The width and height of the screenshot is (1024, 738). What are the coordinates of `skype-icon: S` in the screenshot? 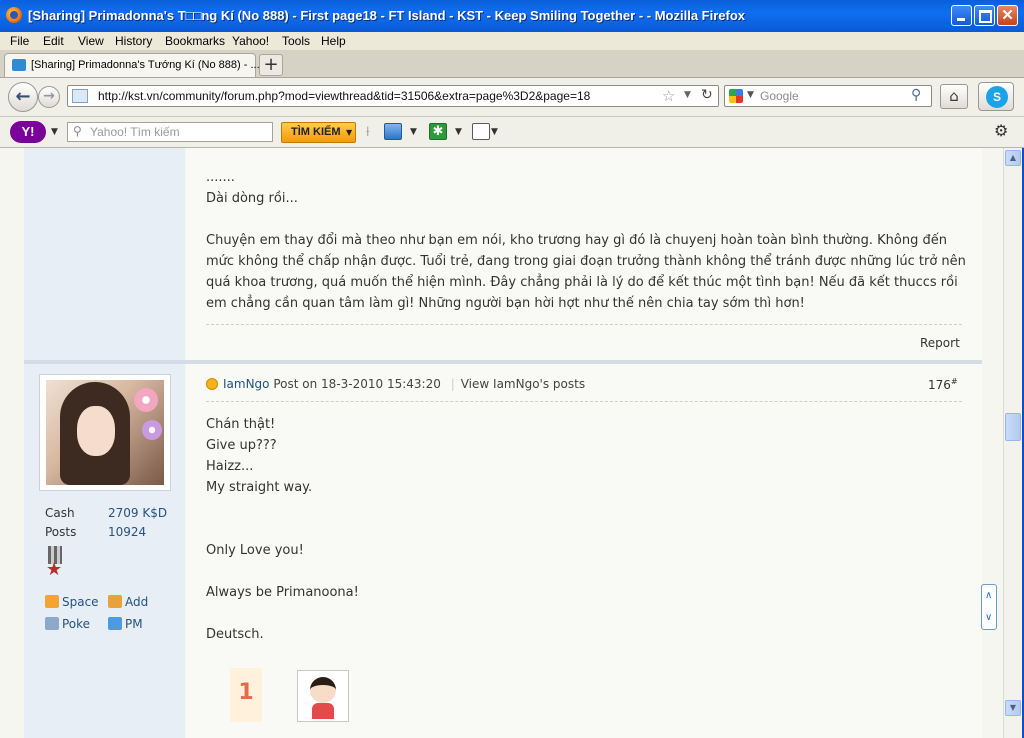 It's located at (997, 97).